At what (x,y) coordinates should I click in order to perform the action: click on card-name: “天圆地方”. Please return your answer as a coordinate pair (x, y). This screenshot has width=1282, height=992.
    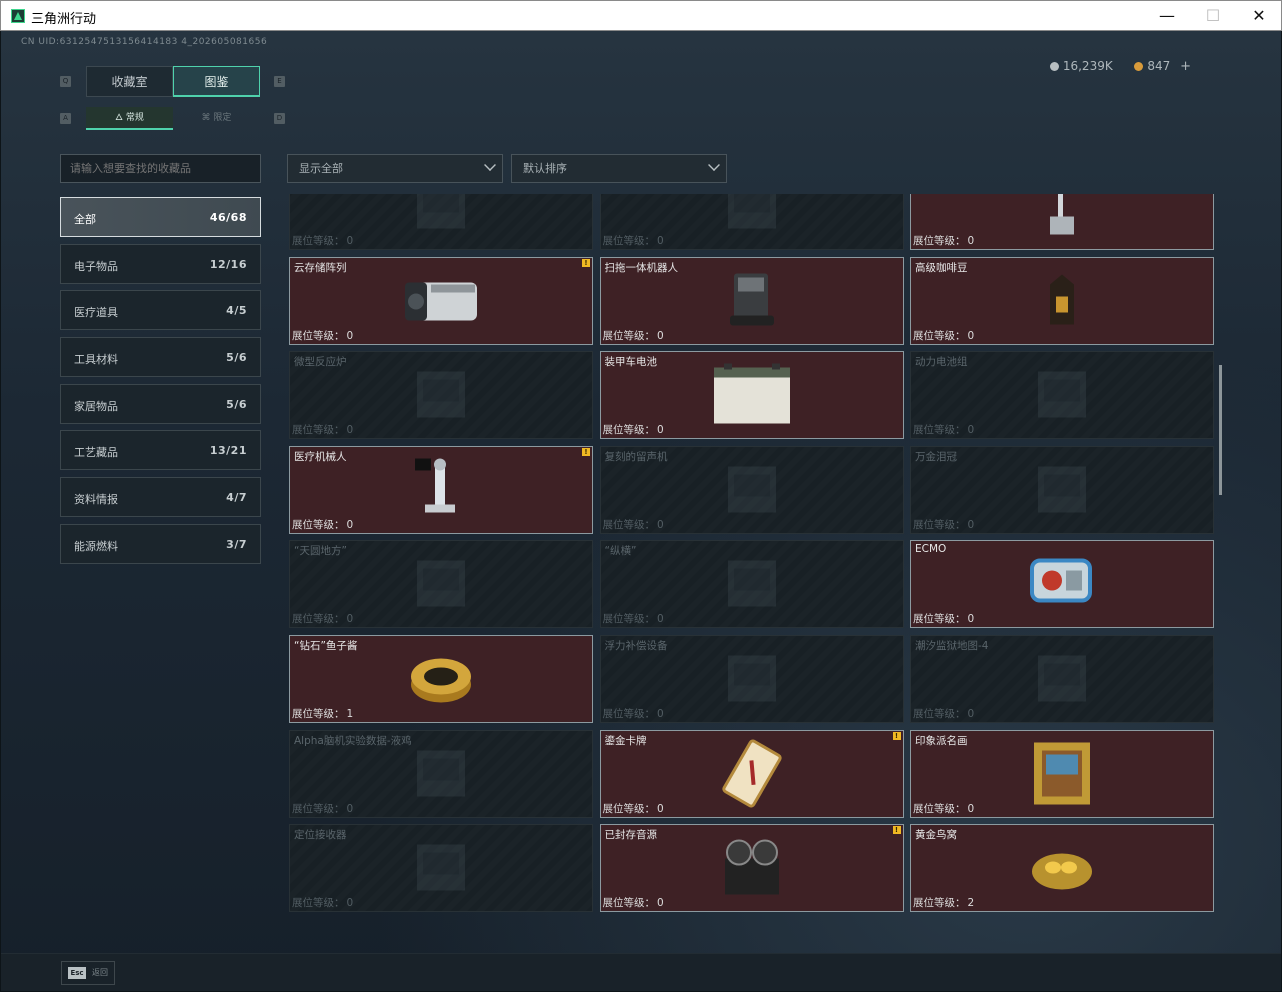
    Looking at the image, I should click on (320, 551).